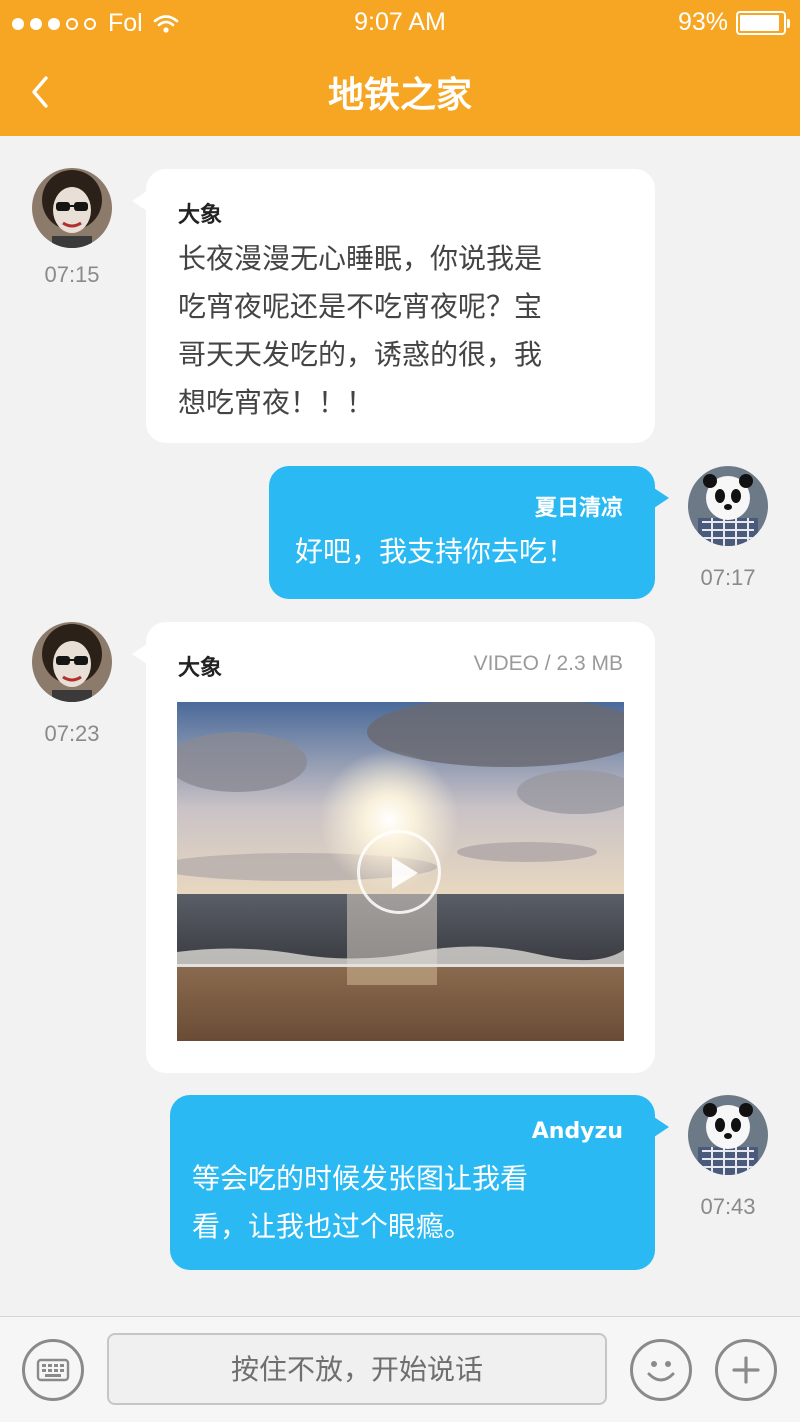 The image size is (800, 1422). I want to click on sender-name: Andyzu, so click(577, 1131).